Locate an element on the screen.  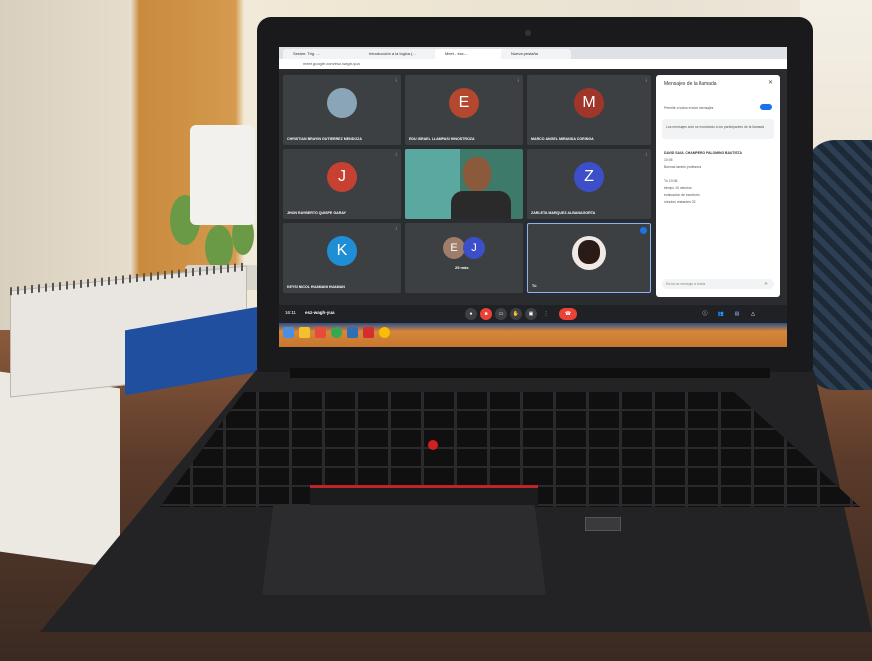
chat-message: minutos restantes 02 is located at coordinates (680, 202).